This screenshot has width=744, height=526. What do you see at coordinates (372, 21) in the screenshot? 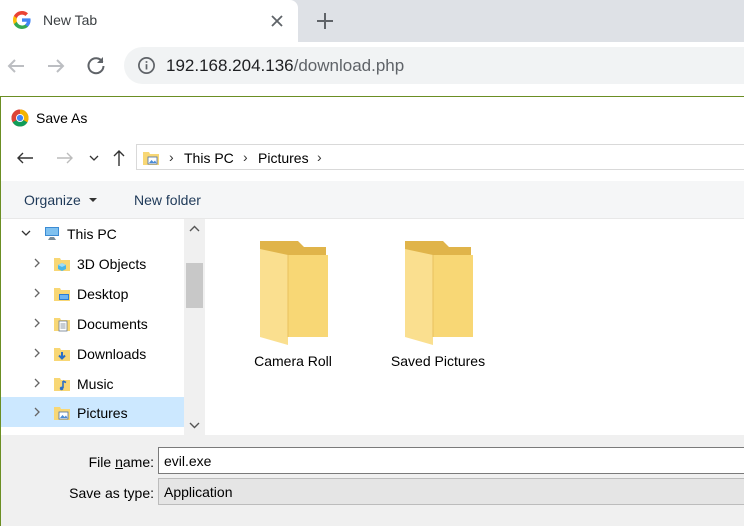
I see `tab-strip: New Tab` at bounding box center [372, 21].